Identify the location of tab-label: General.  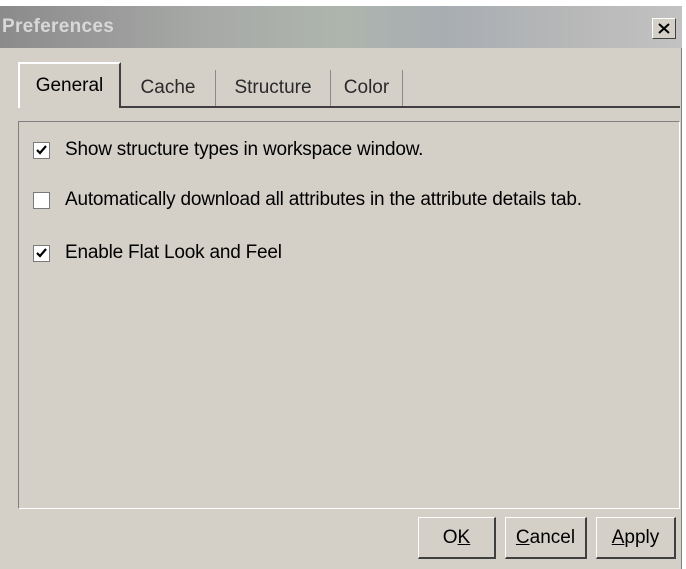
(69, 85).